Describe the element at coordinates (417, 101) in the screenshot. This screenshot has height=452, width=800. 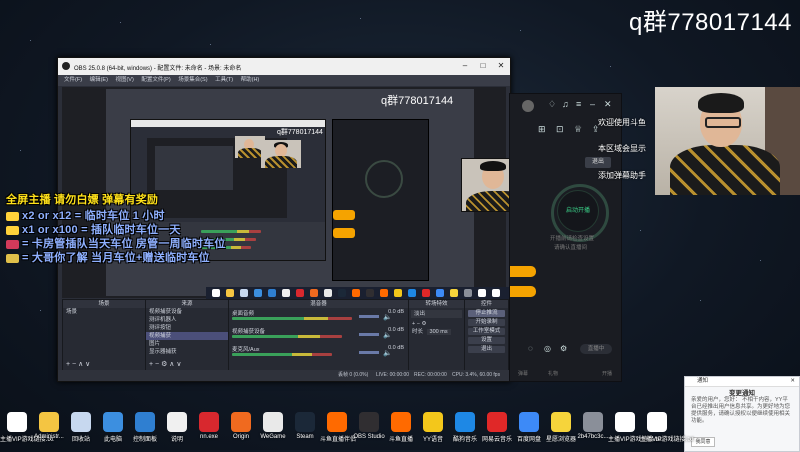
I see `preview-qq-overlay: q群778017144` at that location.